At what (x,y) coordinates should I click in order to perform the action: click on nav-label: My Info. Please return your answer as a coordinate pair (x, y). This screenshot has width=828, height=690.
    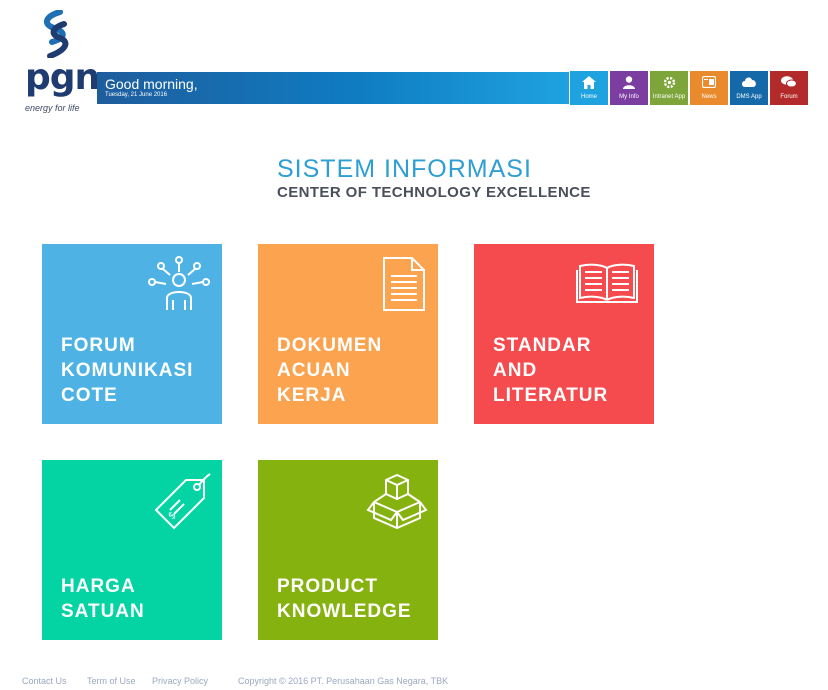
    Looking at the image, I should click on (629, 97).